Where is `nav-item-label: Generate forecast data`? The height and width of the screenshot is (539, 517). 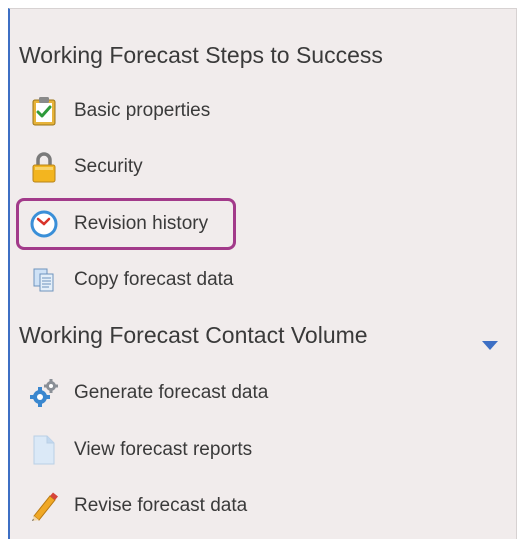
nav-item-label: Generate forecast data is located at coordinates (171, 392).